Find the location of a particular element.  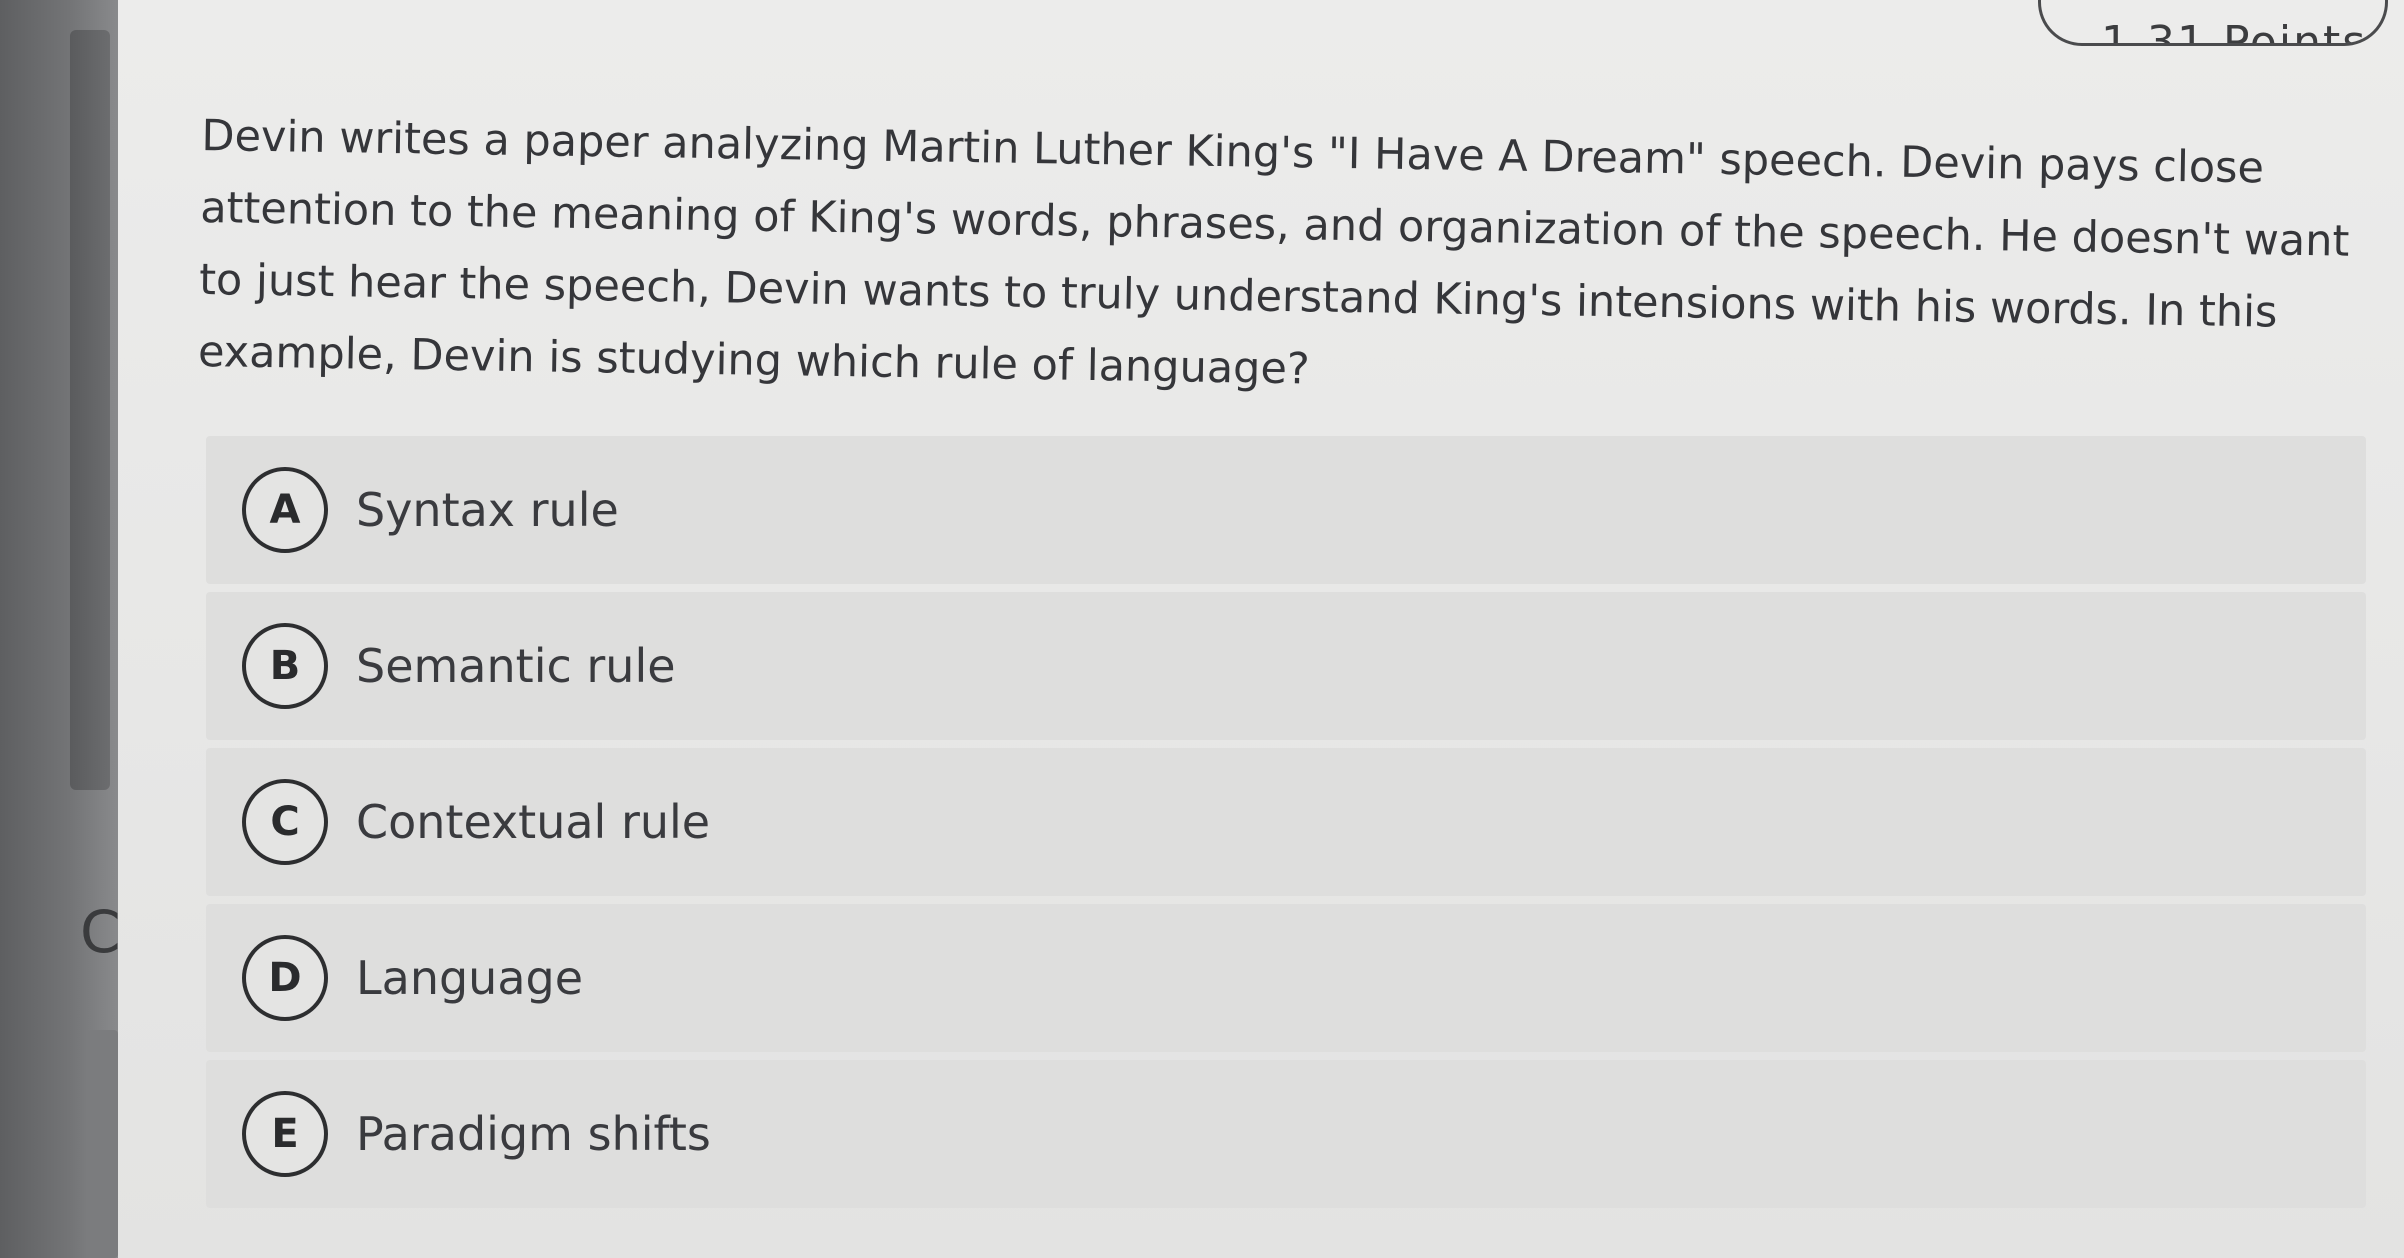

choice-letter-d: D is located at coordinates (285, 978).